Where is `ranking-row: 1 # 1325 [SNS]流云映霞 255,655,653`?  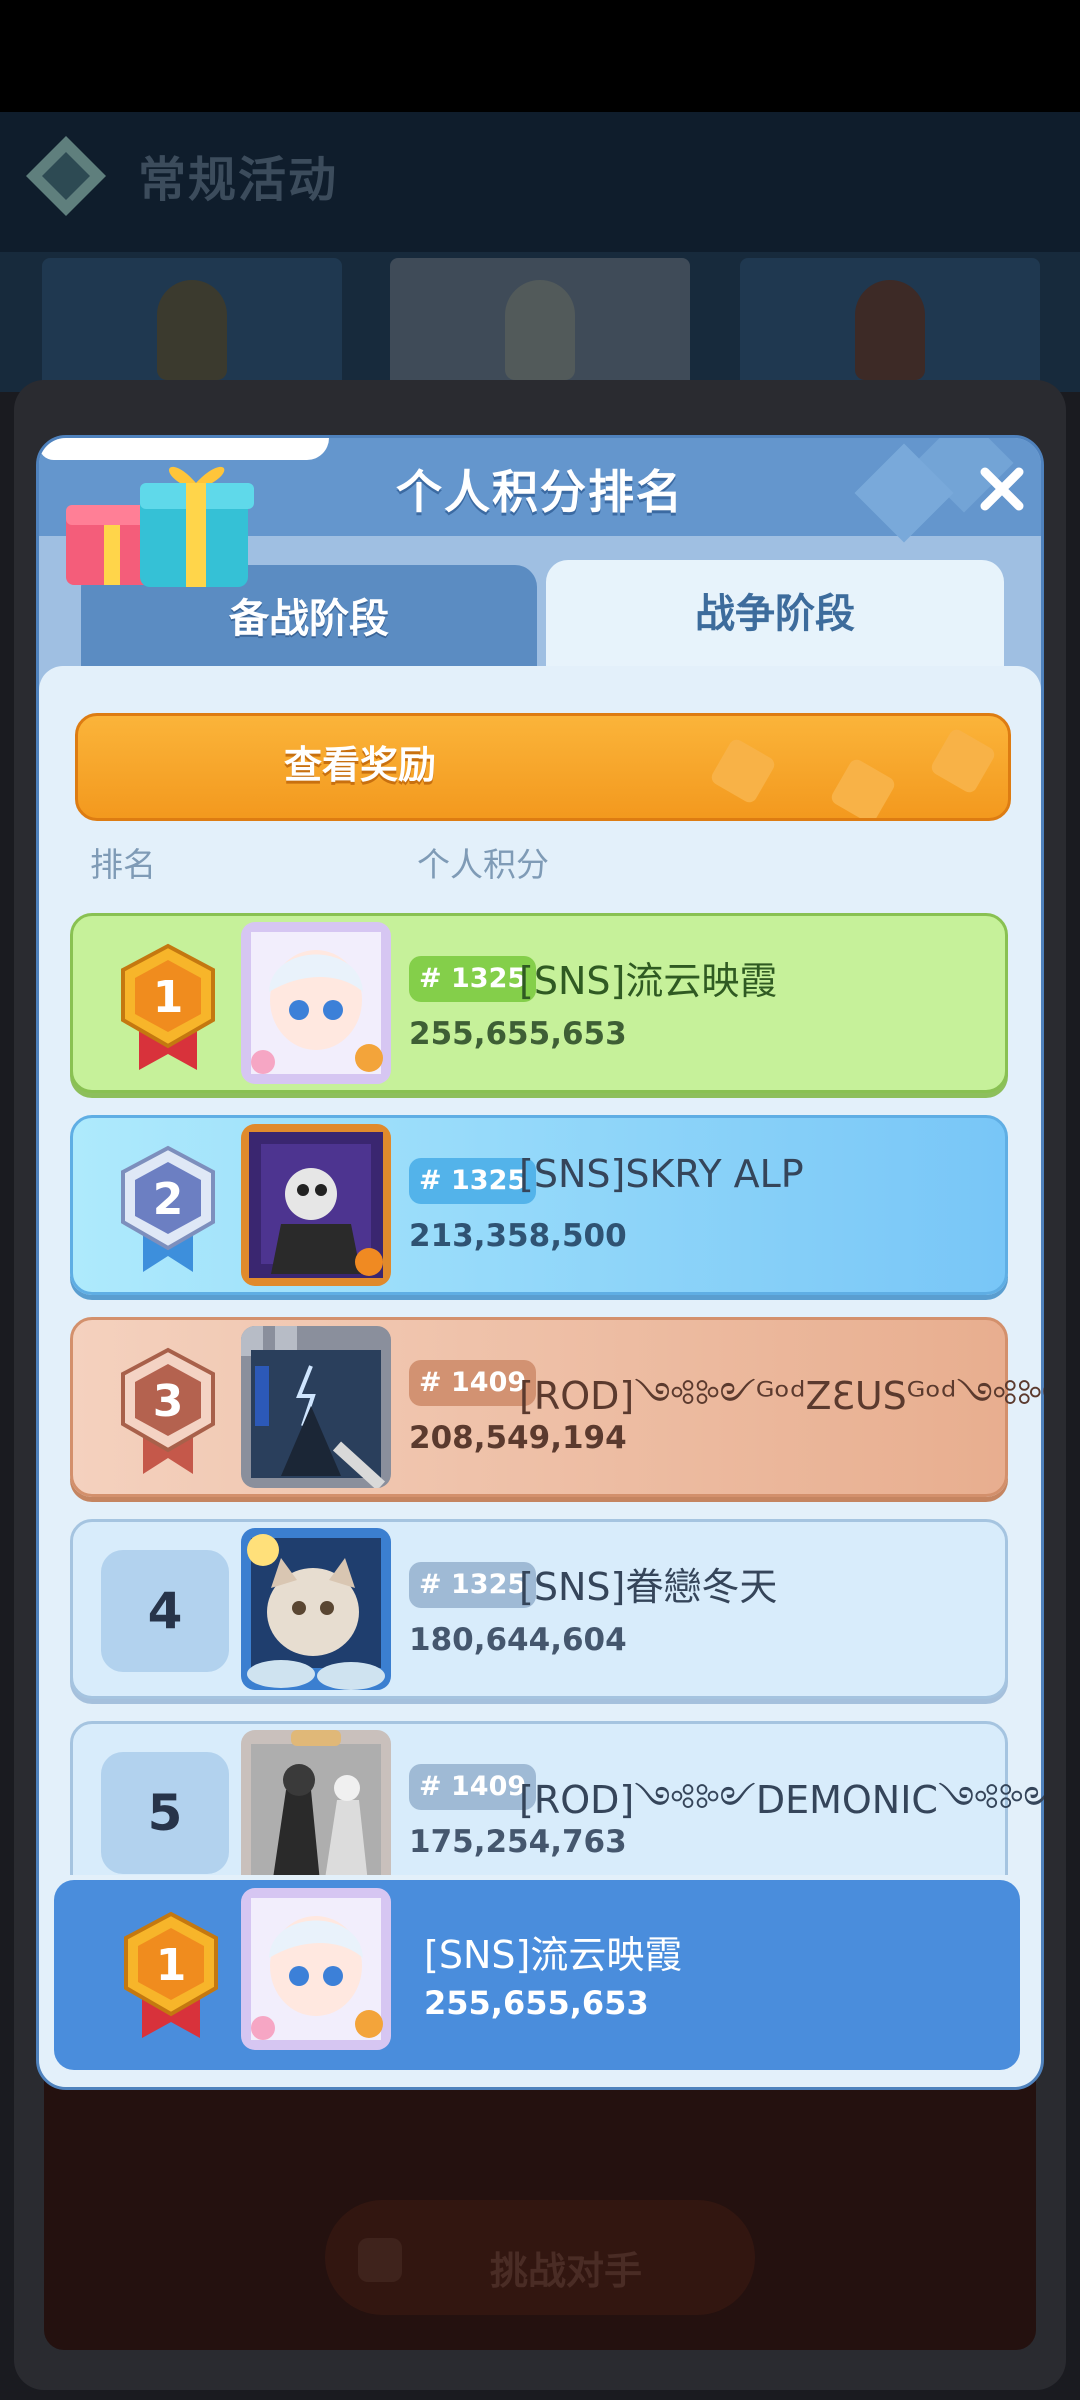
ranking-row: 1 # 1325 [SNS]流云映霞 255,655,653 is located at coordinates (539, 1003).